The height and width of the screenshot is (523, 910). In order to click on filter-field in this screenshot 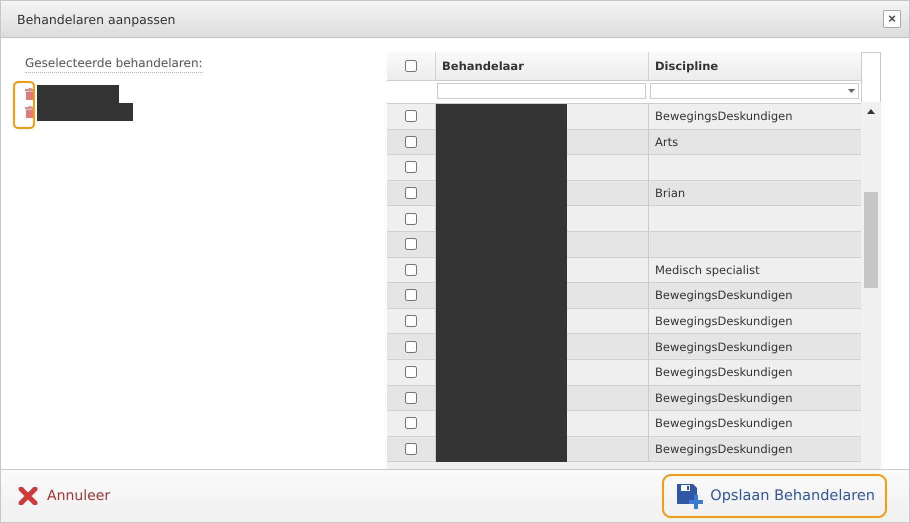, I will do `click(541, 91)`.